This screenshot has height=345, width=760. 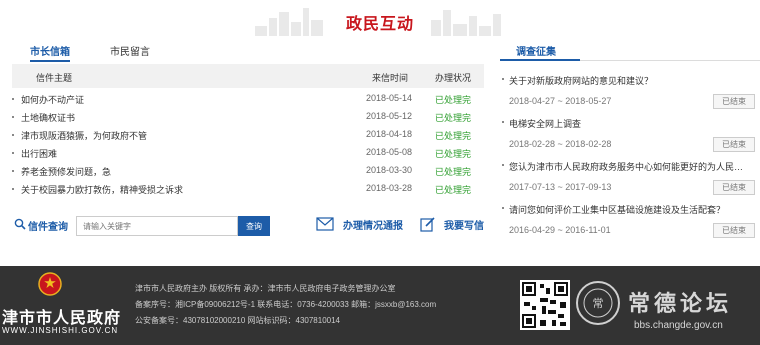 I want to click on survey-active-indicator, so click(x=540, y=60).